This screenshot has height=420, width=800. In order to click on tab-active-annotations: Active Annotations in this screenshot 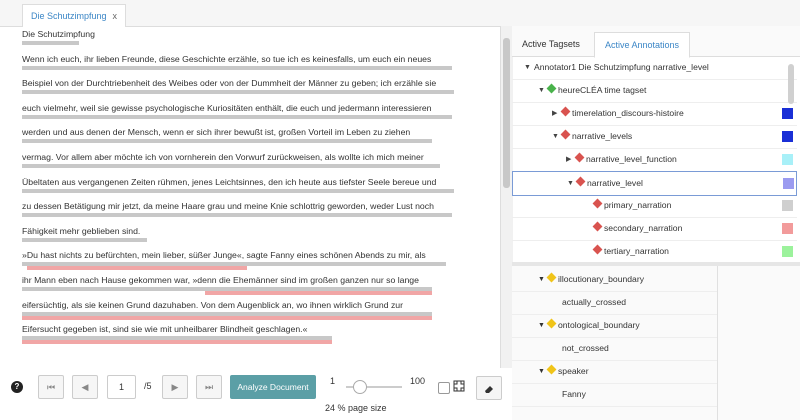, I will do `click(642, 45)`.